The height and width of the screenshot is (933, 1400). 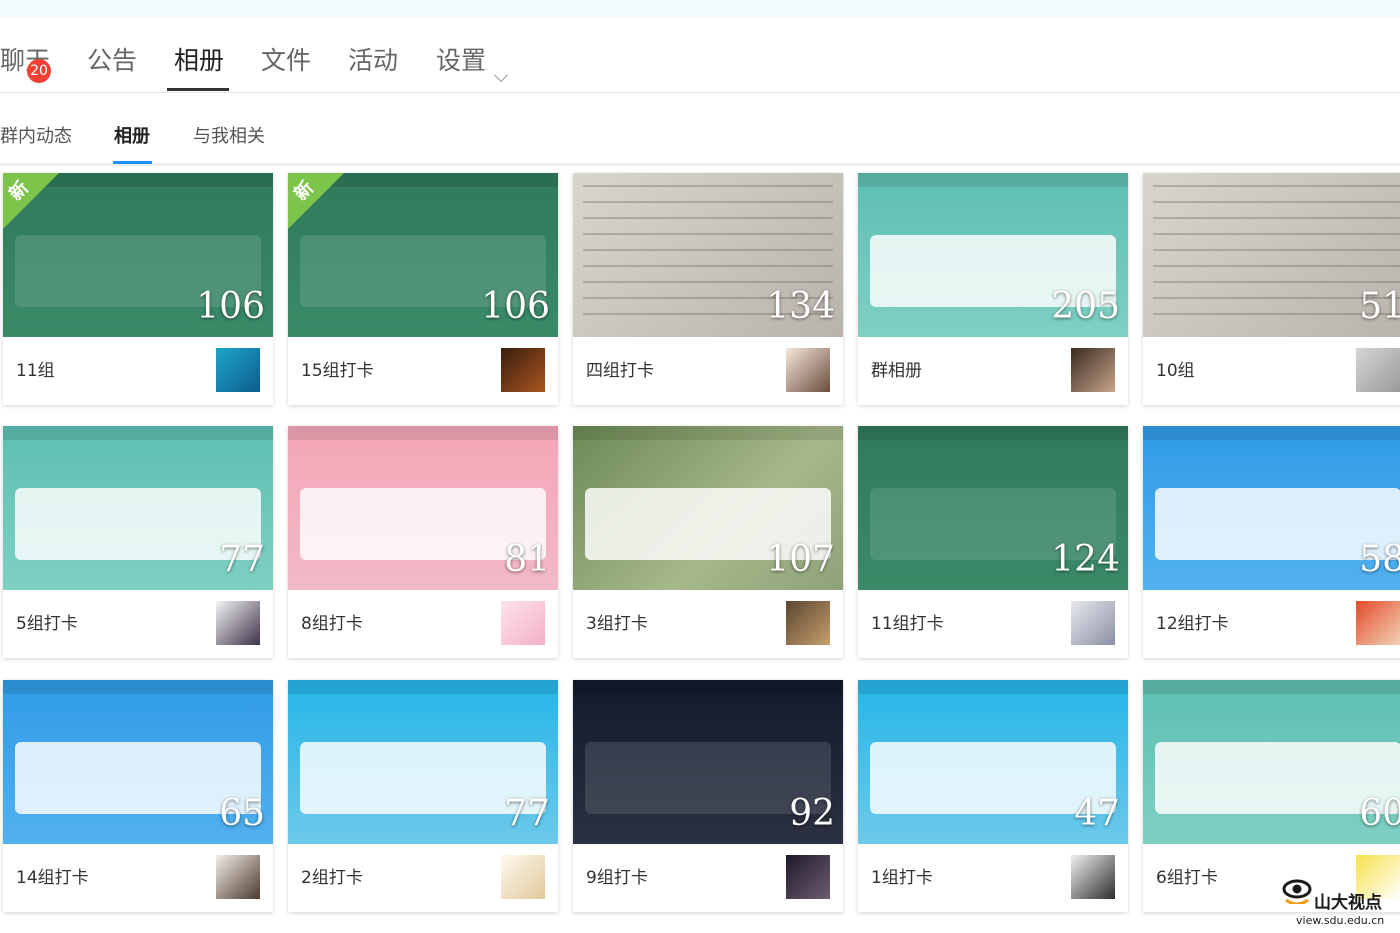 What do you see at coordinates (700, 55) in the screenshot?
I see `main-tab-bar: 聊天 20 公告 相册 文件 活动 设置` at bounding box center [700, 55].